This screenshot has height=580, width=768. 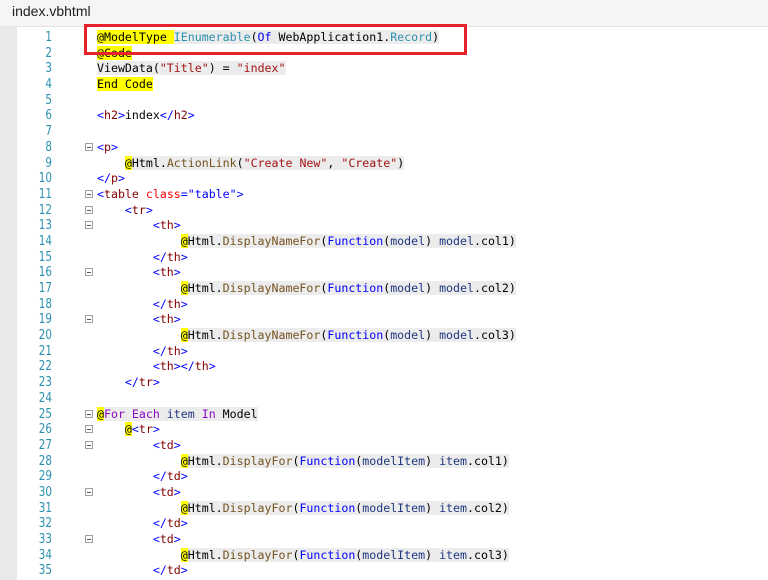 What do you see at coordinates (111, 179) in the screenshot?
I see `code-text: </p>` at bounding box center [111, 179].